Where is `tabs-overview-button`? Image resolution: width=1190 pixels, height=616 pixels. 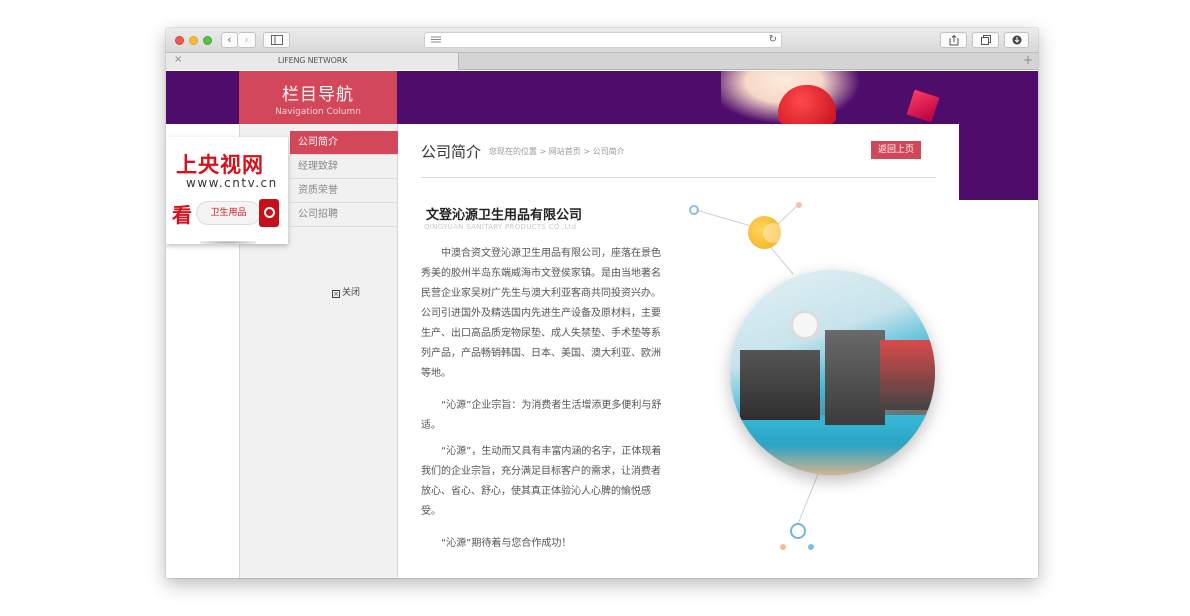
tabs-overview-button is located at coordinates (985, 40).